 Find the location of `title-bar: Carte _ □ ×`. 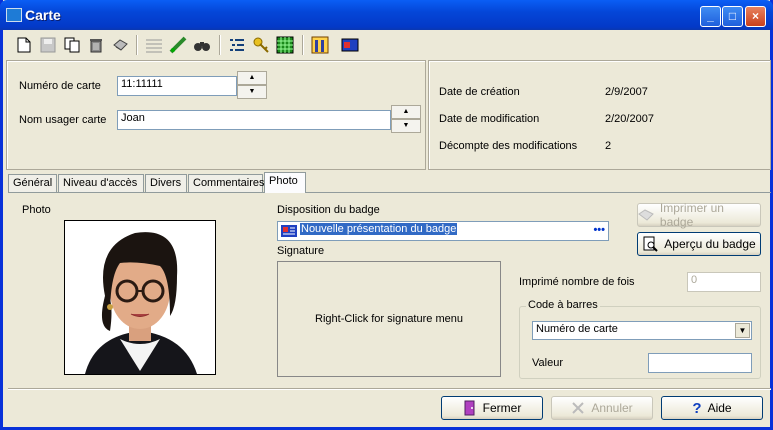

title-bar: Carte _ □ × is located at coordinates (386, 15).